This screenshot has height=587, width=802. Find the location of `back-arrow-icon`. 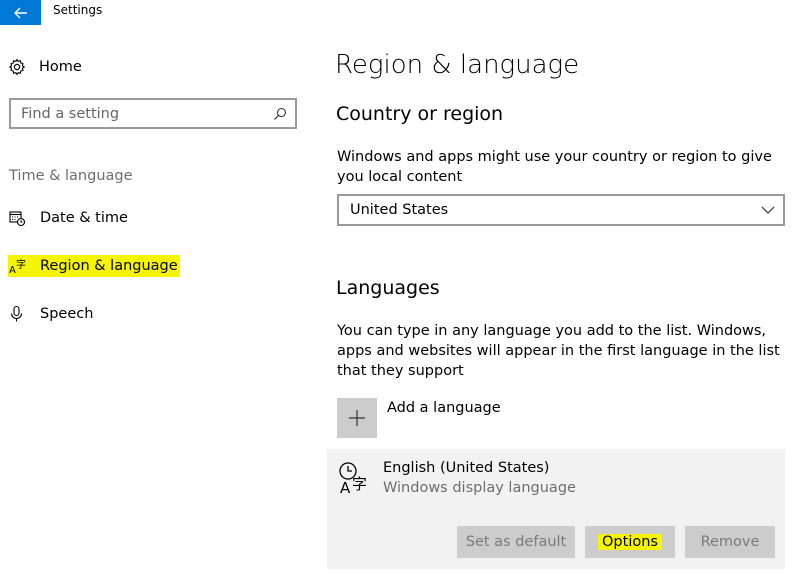

back-arrow-icon is located at coordinates (20, 12).